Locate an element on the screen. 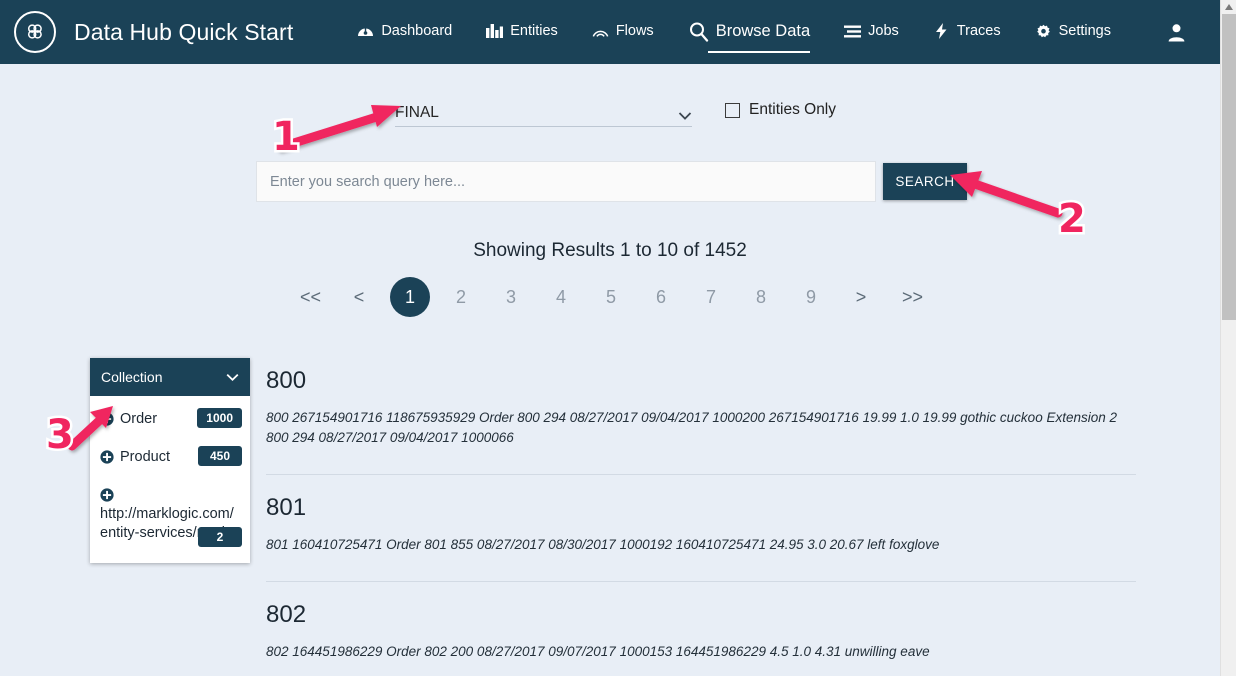 The image size is (1236, 676). flows-icon is located at coordinates (600, 31).